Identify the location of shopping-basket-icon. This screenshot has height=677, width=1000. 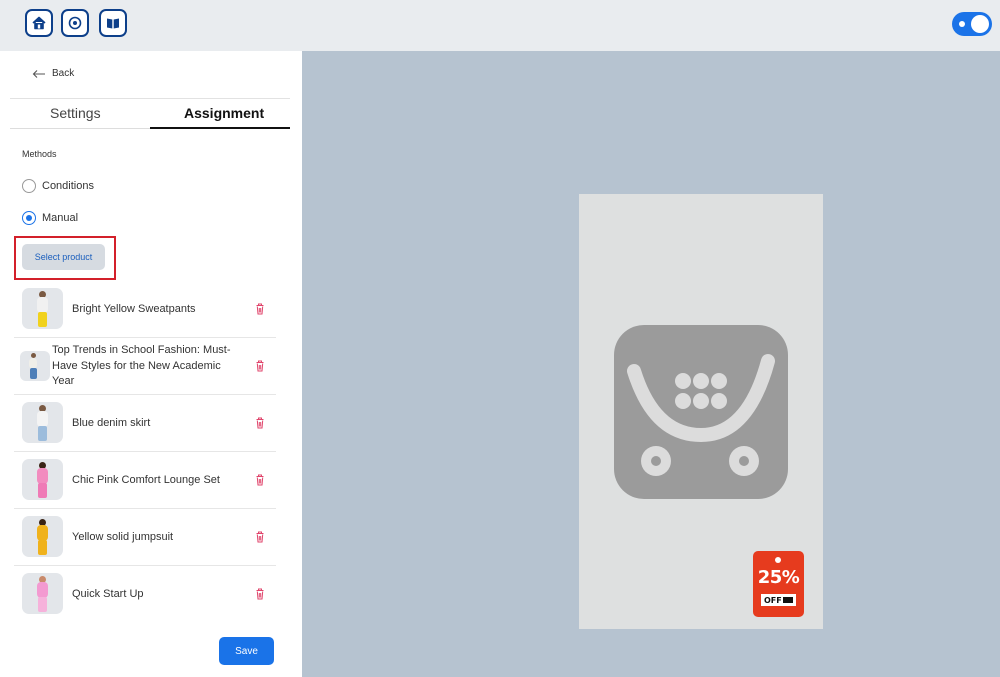
(701, 412).